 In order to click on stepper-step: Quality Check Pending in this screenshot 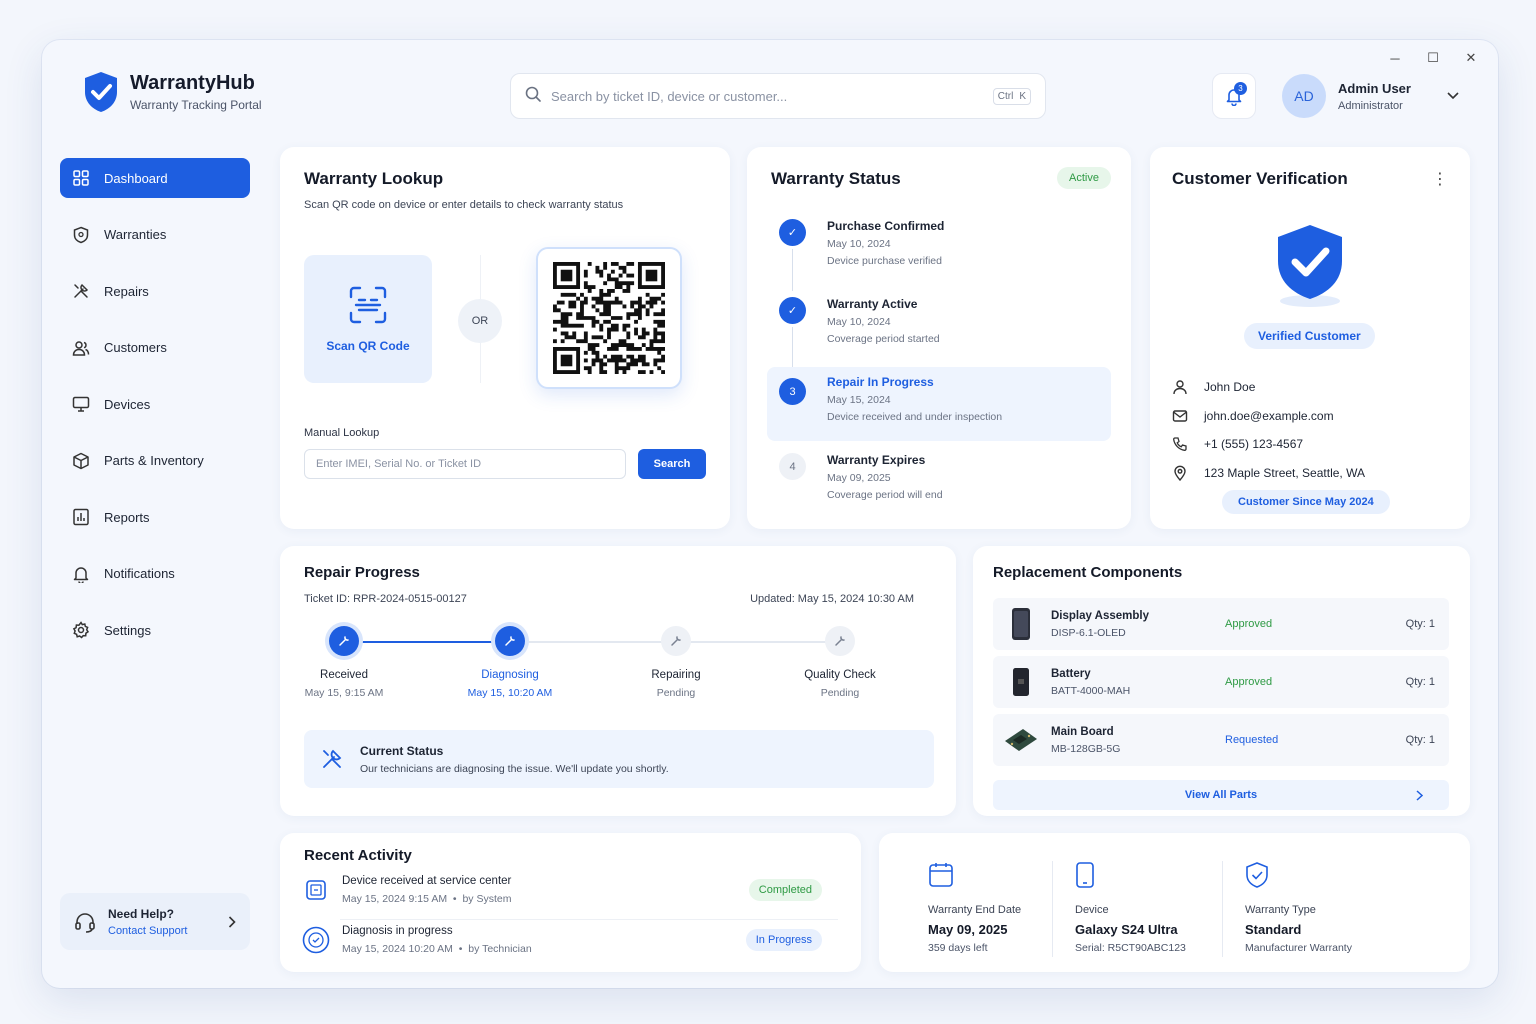, I will do `click(840, 662)`.